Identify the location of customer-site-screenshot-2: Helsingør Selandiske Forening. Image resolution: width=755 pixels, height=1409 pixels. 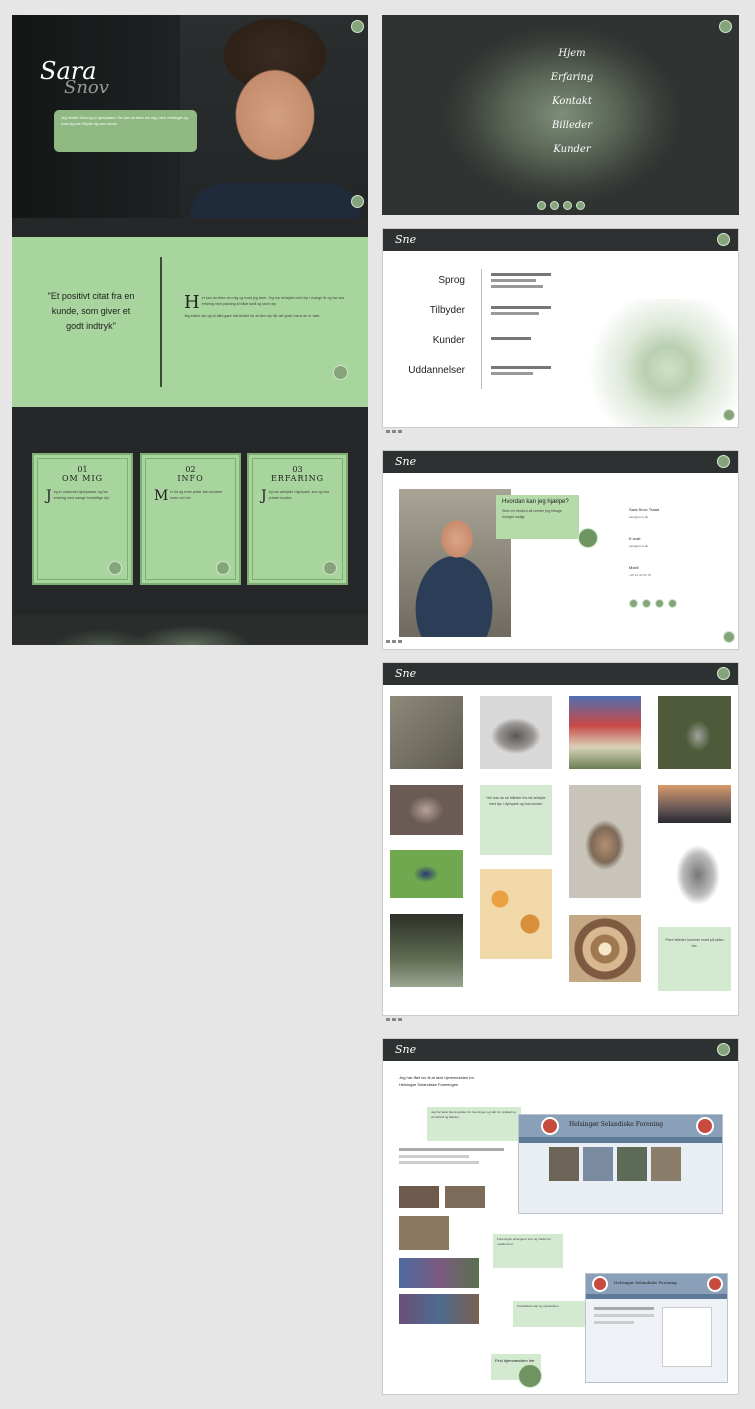
(656, 1328).